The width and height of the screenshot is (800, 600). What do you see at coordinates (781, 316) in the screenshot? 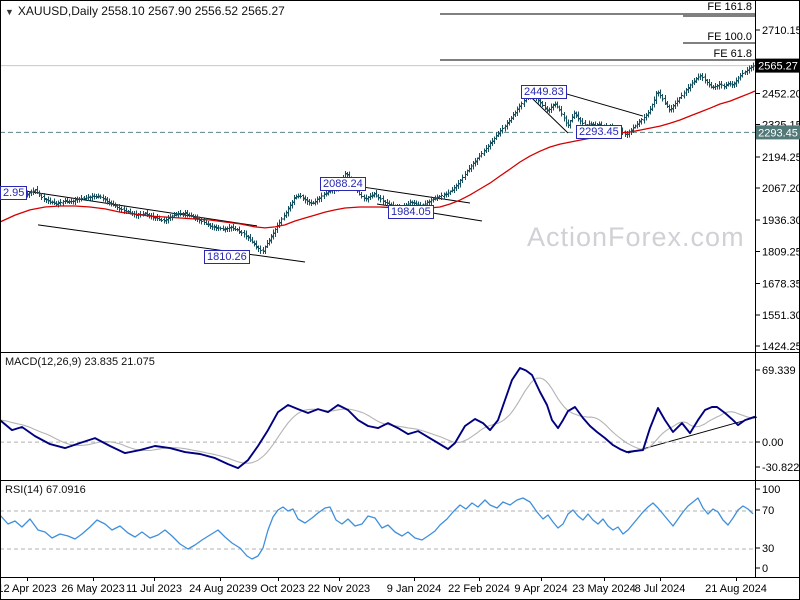
I see `price-axis-label: 1551.30` at bounding box center [781, 316].